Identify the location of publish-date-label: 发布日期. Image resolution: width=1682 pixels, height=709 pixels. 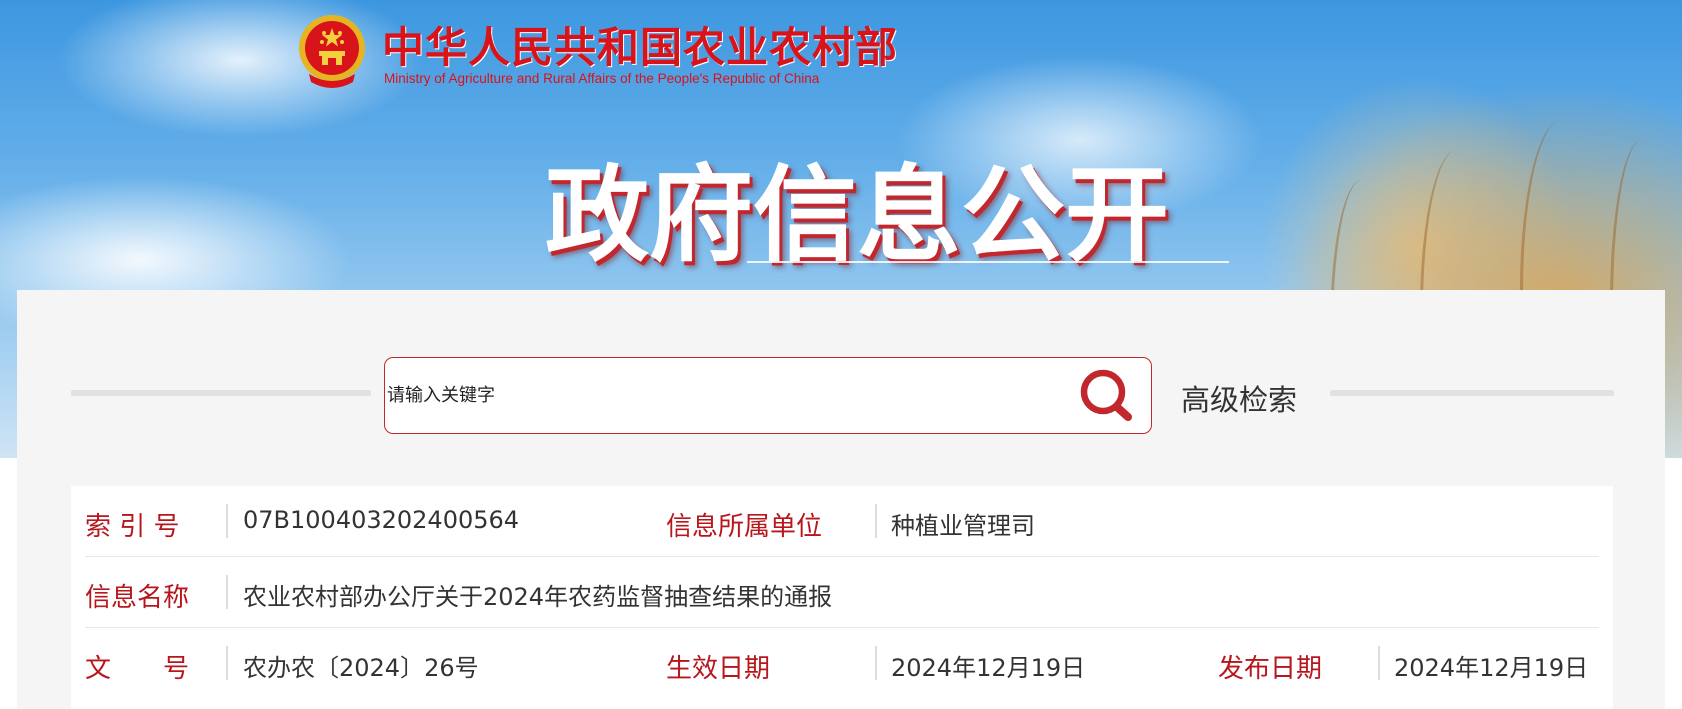
(1270, 669).